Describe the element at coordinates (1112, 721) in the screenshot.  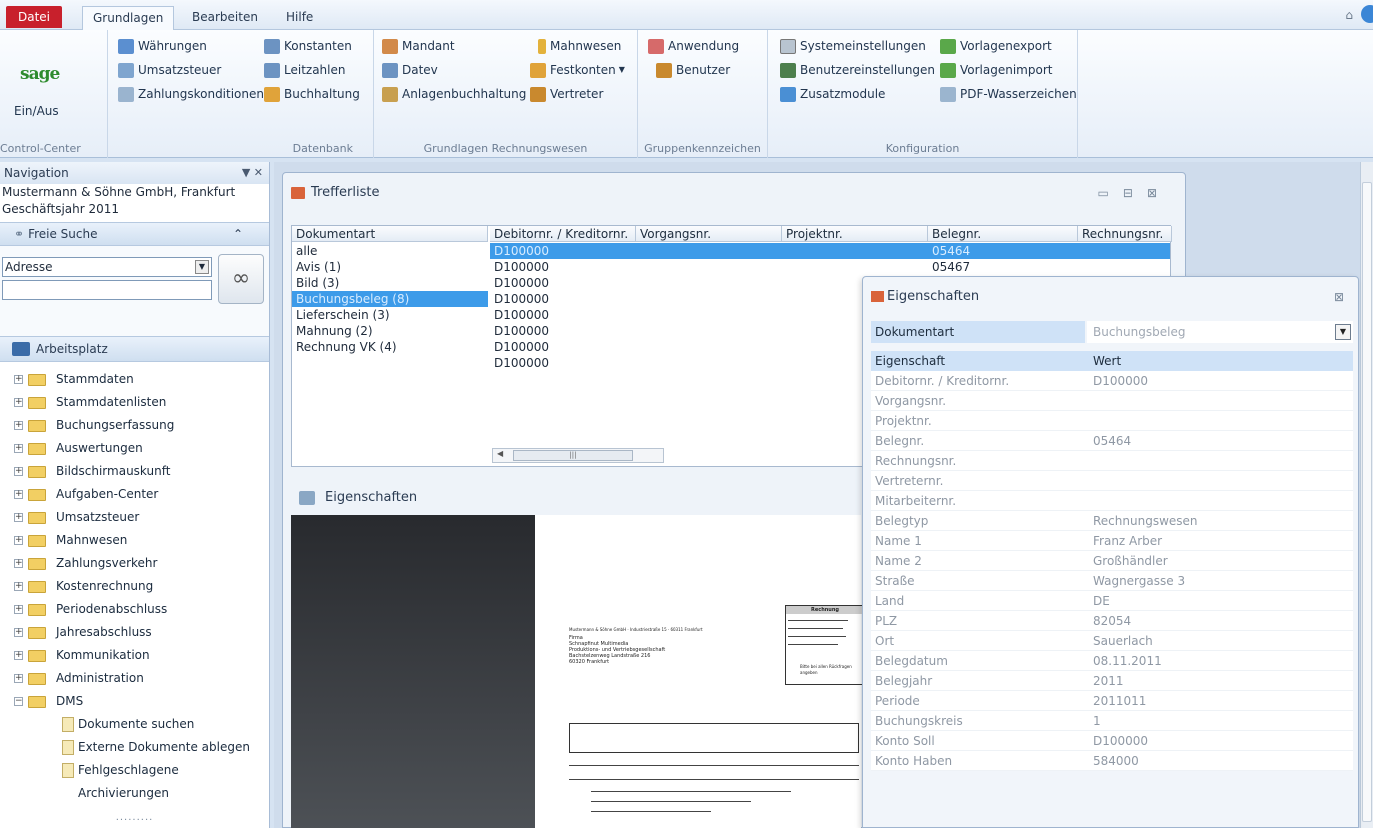
I see `property-row: Buchungskreis 1` at that location.